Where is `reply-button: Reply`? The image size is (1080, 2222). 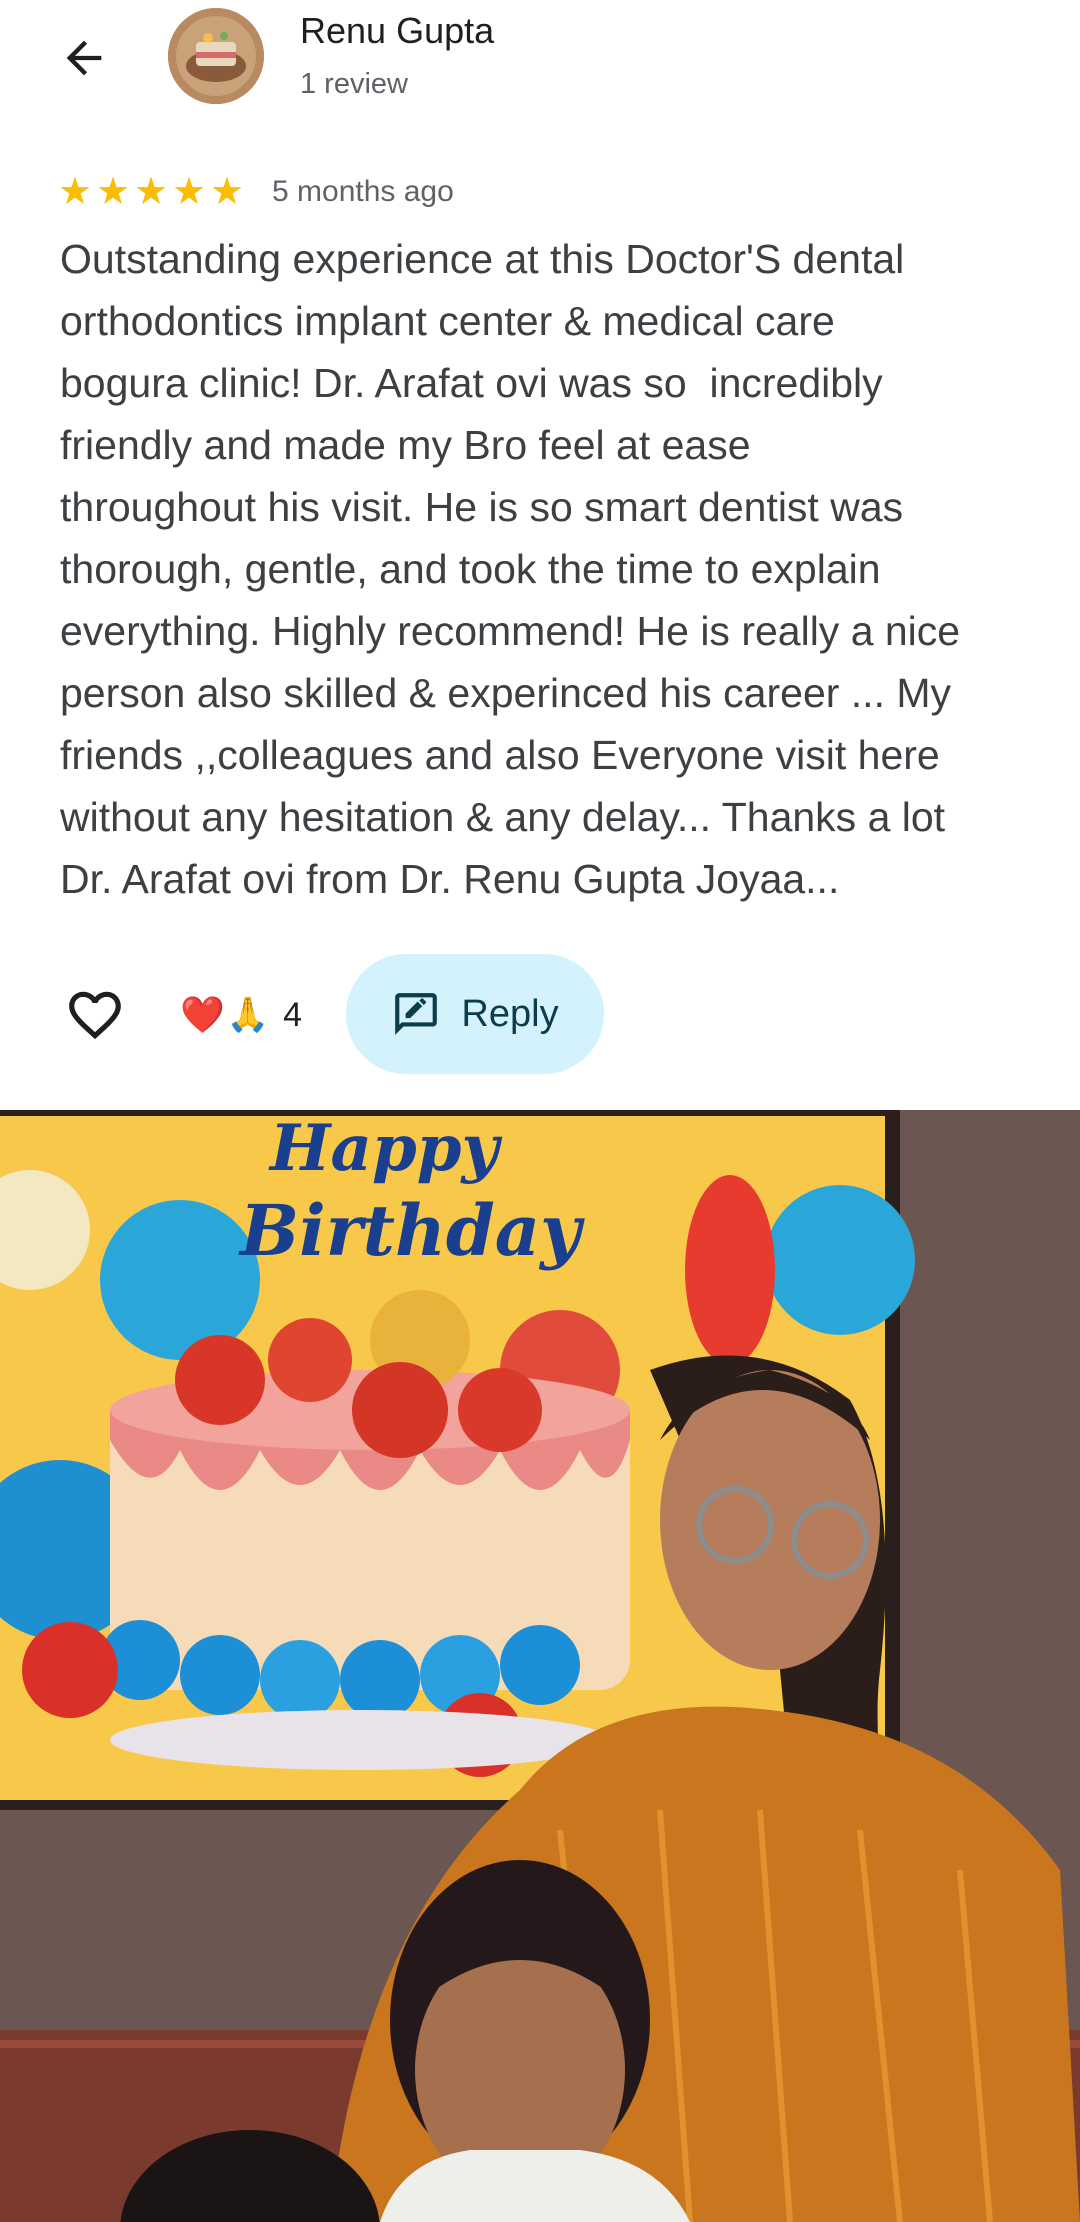
reply-button: Reply is located at coordinates (475, 1014).